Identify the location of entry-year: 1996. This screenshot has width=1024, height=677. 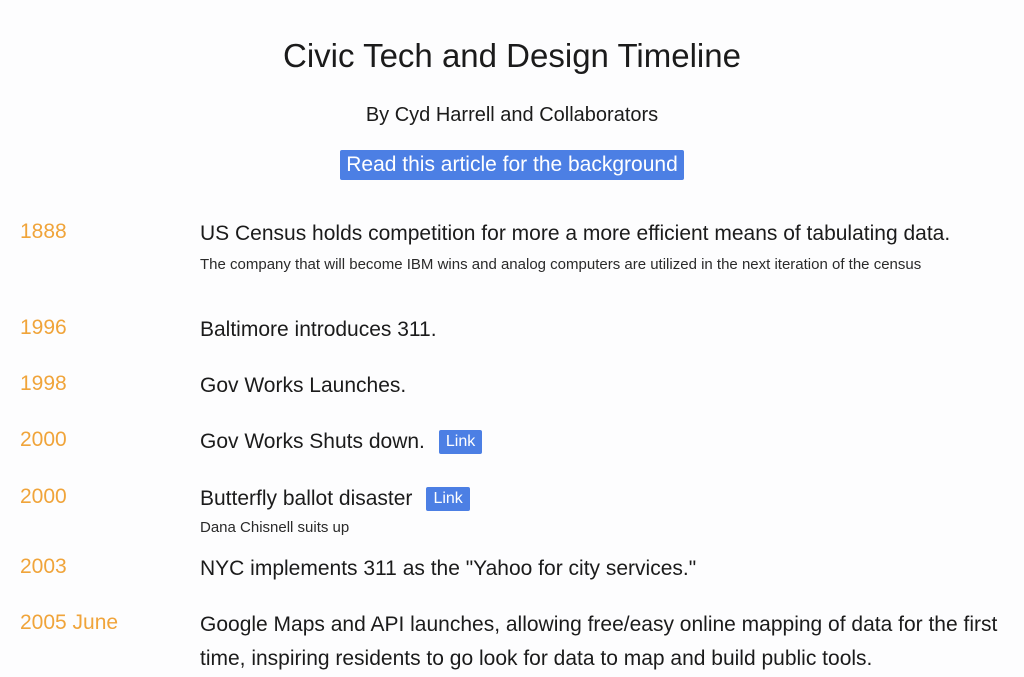
(43, 327).